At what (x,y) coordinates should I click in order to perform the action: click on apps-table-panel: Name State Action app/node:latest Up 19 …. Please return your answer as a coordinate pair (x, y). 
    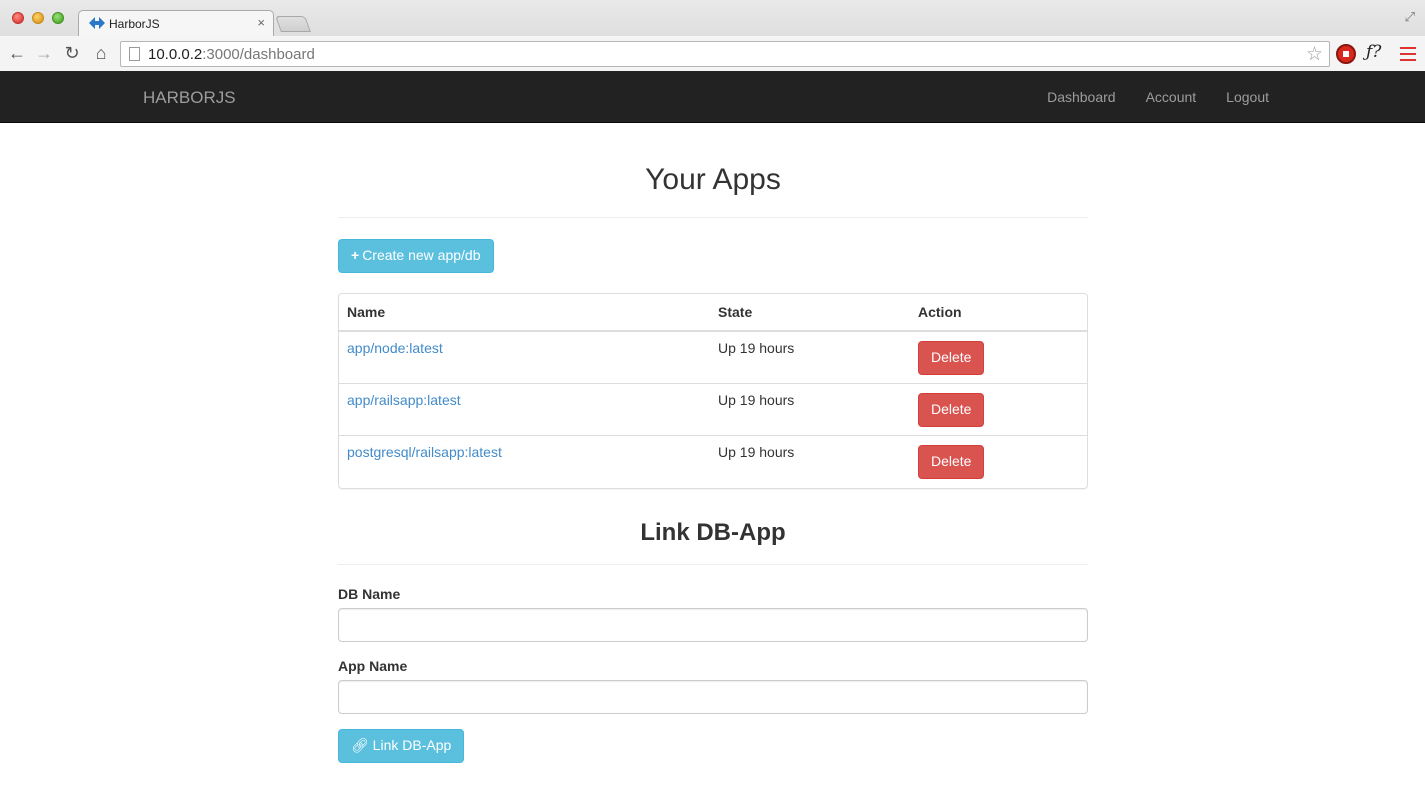
    Looking at the image, I should click on (713, 391).